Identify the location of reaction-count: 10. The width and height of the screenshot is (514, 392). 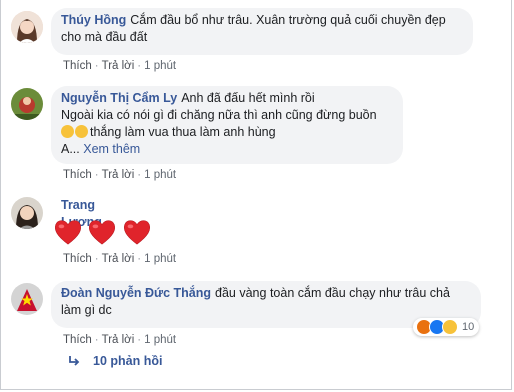
(468, 327).